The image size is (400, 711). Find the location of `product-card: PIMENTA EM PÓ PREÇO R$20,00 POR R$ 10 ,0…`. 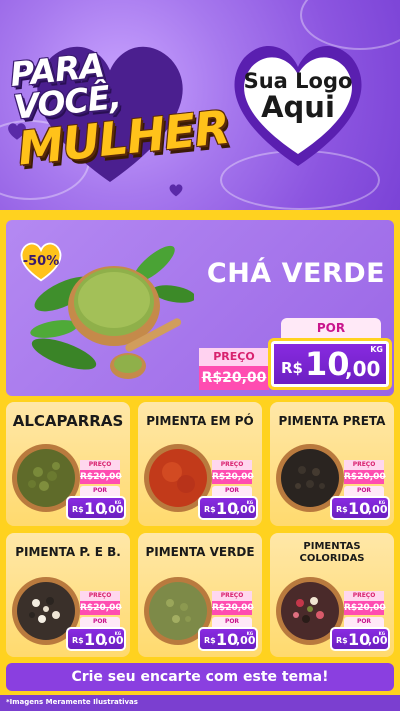

product-card: PIMENTA EM PÓ PREÇO R$20,00 POR R$ 10 ,0… is located at coordinates (200, 464).